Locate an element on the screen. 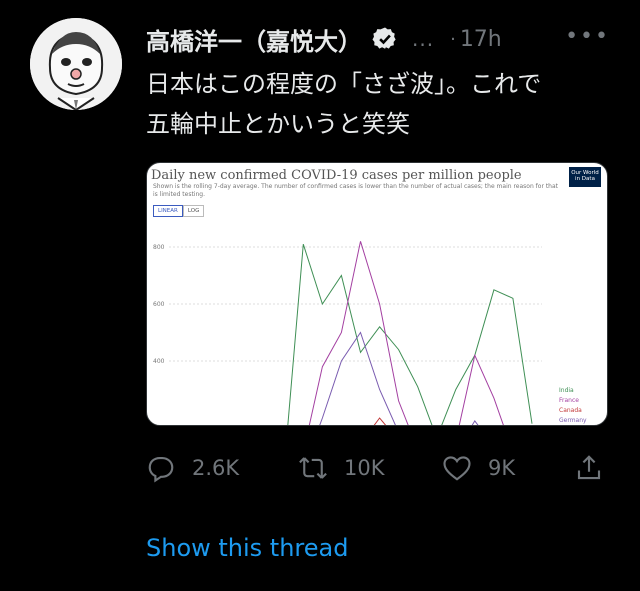 The width and height of the screenshot is (640, 591). reply-count: 2.6K is located at coordinates (216, 468).